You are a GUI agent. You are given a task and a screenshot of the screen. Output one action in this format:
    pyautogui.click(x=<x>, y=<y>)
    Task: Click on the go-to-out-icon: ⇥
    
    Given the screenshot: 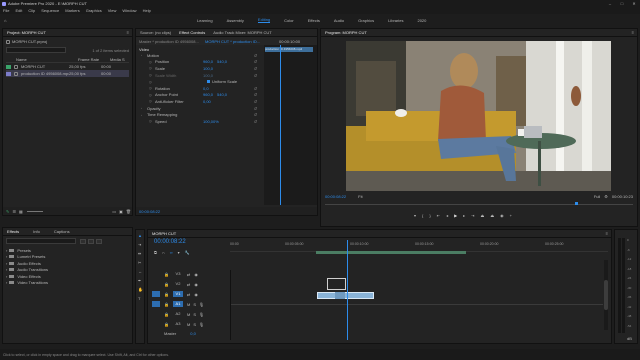 What is the action you would take?
    pyautogui.click(x=472, y=215)
    